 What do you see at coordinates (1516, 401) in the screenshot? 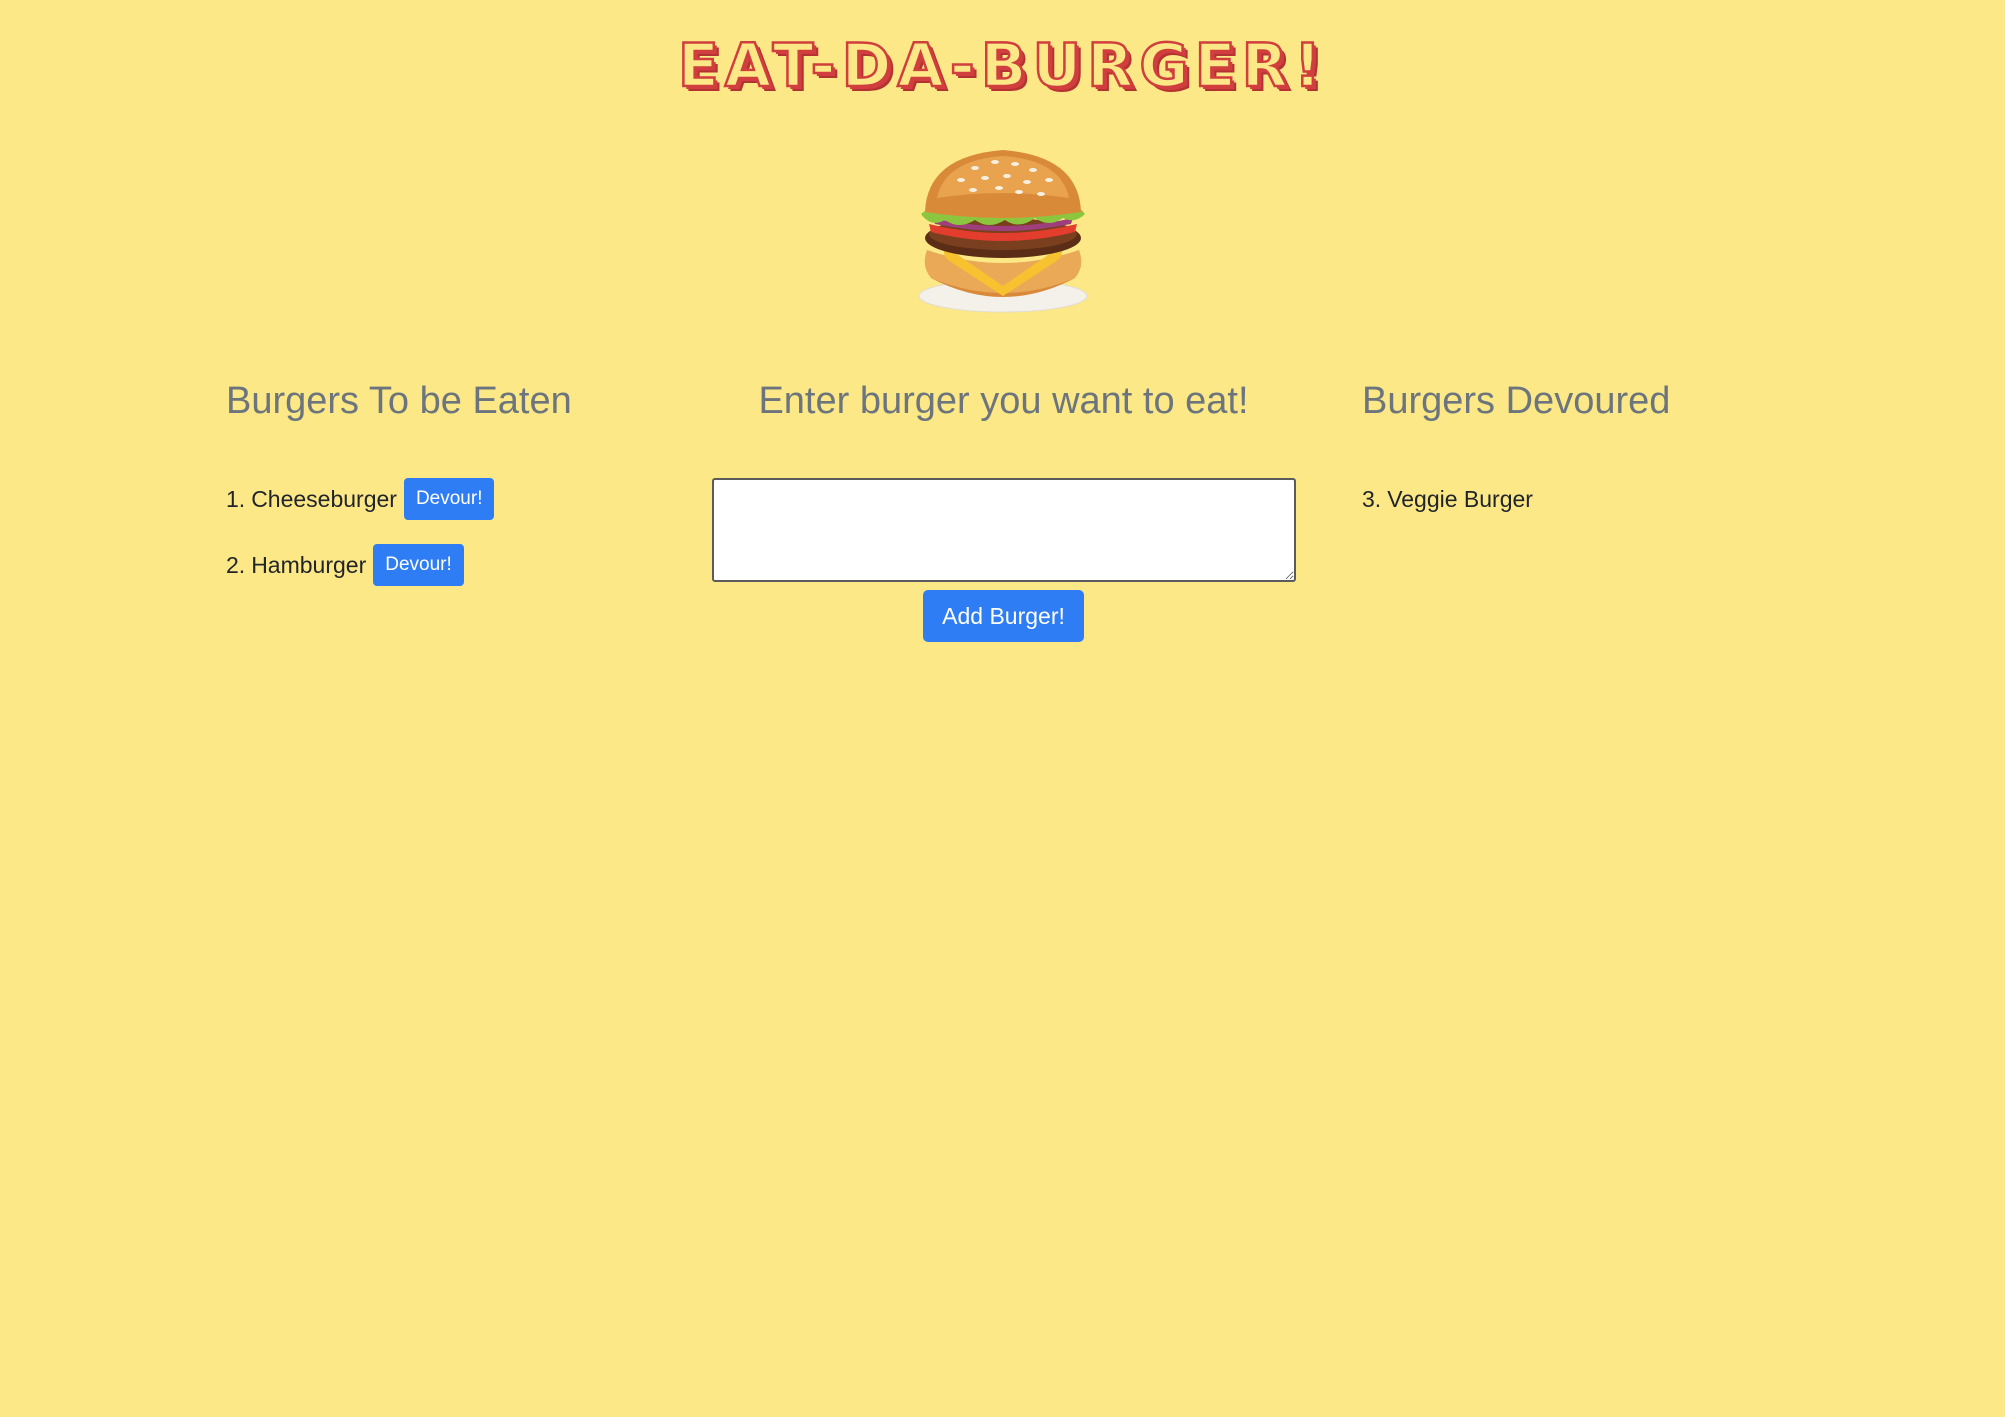
I see `devoured-heading: Burgers Devoured` at bounding box center [1516, 401].